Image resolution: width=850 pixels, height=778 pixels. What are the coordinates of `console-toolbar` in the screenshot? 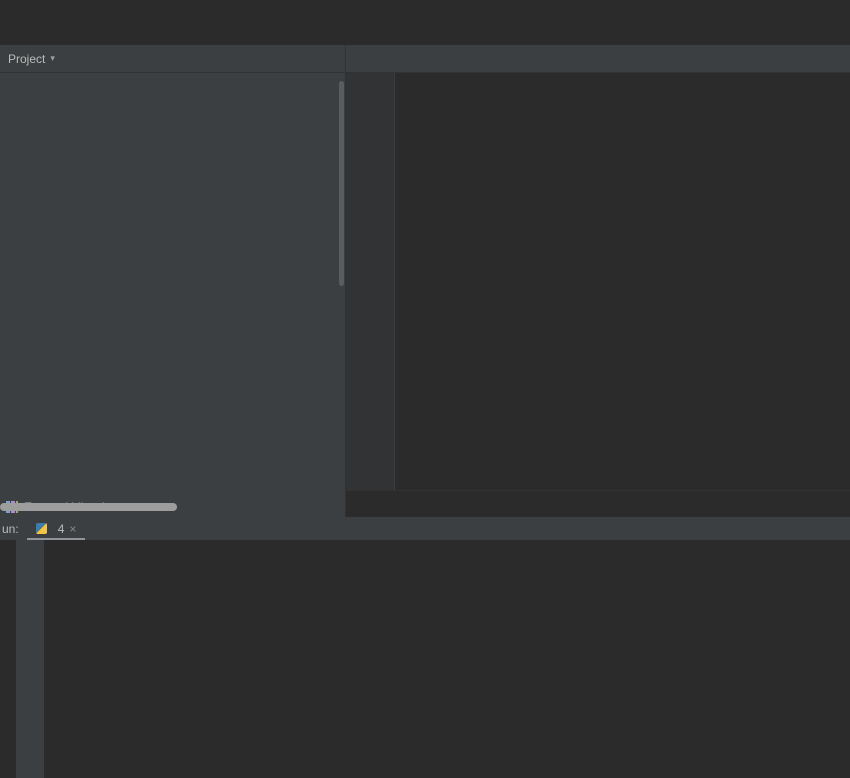 It's located at (30, 659).